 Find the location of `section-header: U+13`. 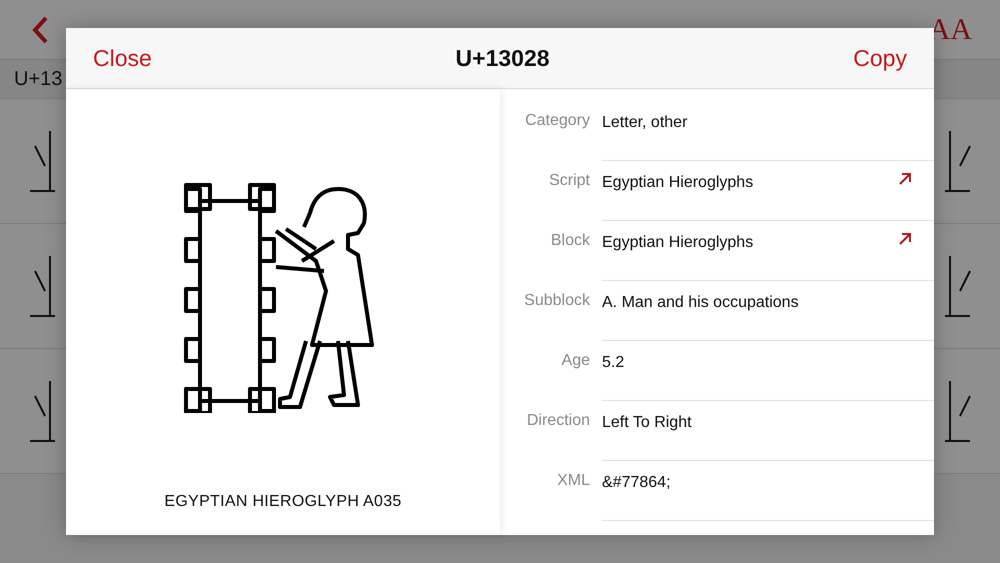

section-header: U+13 is located at coordinates (38, 79).